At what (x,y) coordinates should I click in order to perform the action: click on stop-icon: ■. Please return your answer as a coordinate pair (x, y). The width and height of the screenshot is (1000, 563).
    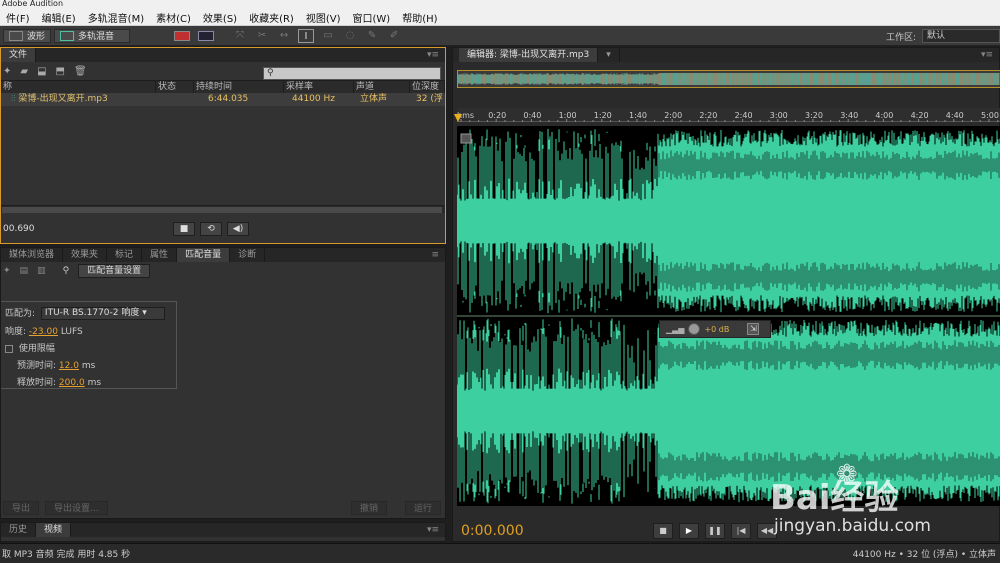
    Looking at the image, I should click on (663, 530).